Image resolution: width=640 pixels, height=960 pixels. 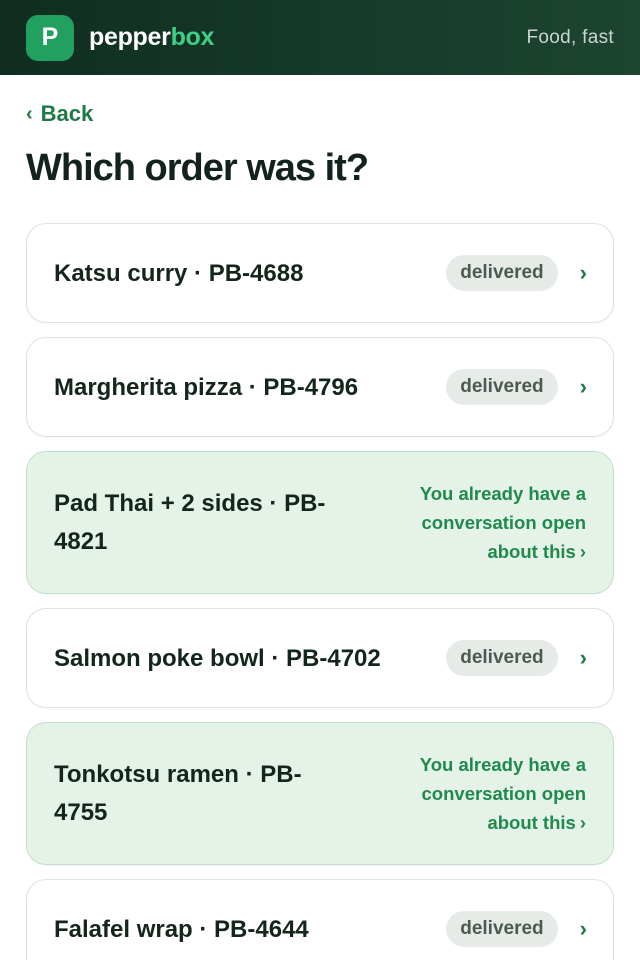 I want to click on order-title: Salmon poke bowl · PB-4702, so click(x=217, y=658).